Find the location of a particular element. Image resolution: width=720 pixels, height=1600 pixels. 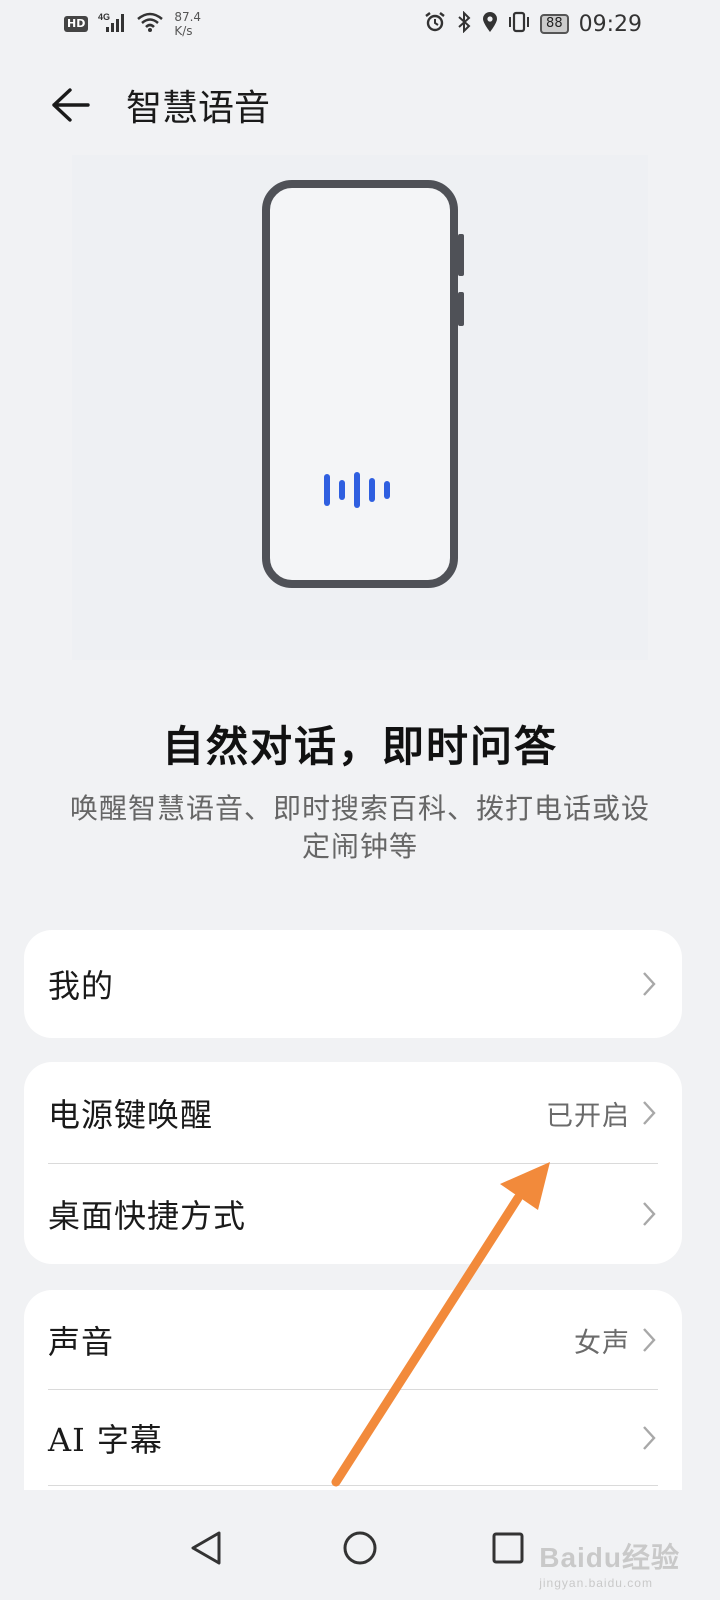

hero-title: 自然对话，即时问答 is located at coordinates (359, 746).